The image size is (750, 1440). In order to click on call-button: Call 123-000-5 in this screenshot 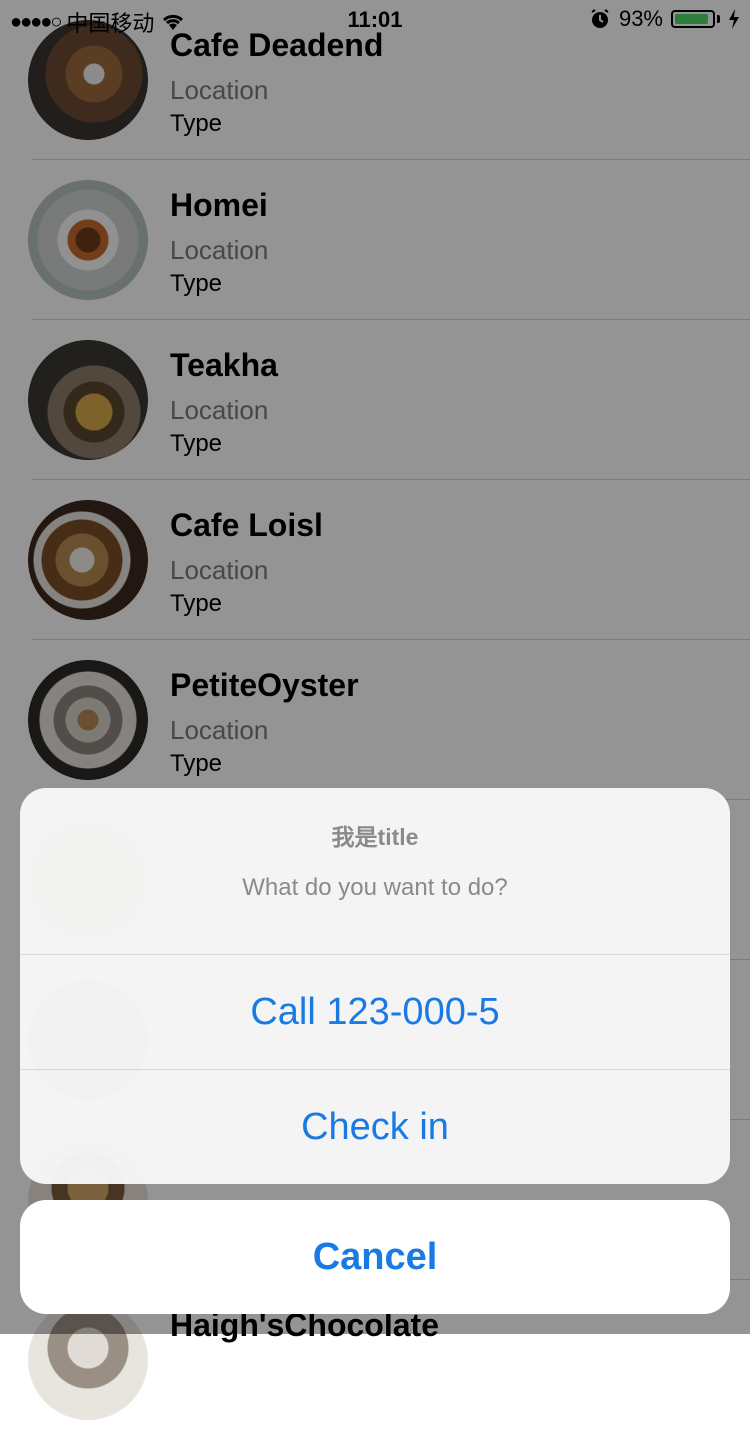, I will do `click(375, 1011)`.